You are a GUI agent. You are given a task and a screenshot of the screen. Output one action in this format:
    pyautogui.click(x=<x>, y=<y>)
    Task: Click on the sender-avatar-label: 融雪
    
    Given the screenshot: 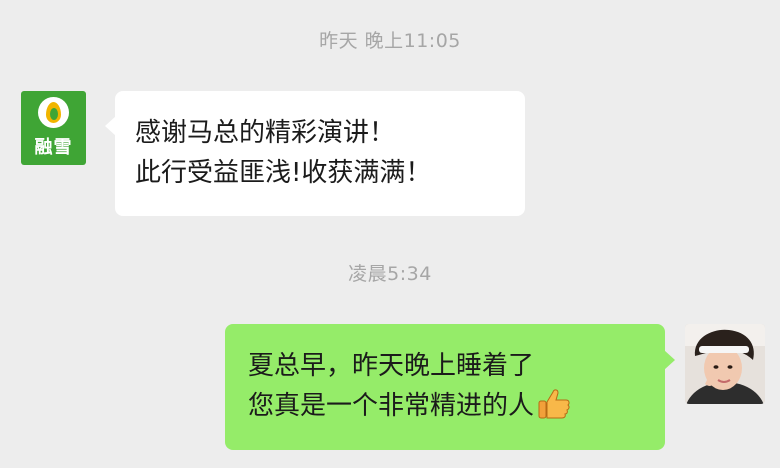 What is the action you would take?
    pyautogui.click(x=53, y=147)
    